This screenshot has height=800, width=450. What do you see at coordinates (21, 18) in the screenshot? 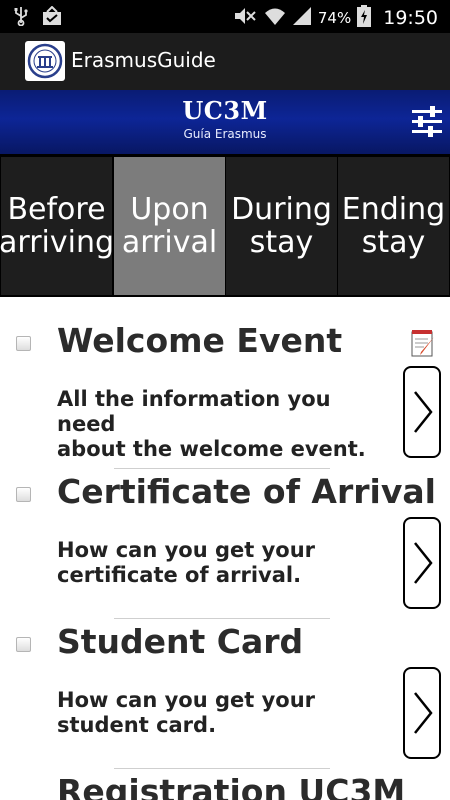
I see `usb-icon` at bounding box center [21, 18].